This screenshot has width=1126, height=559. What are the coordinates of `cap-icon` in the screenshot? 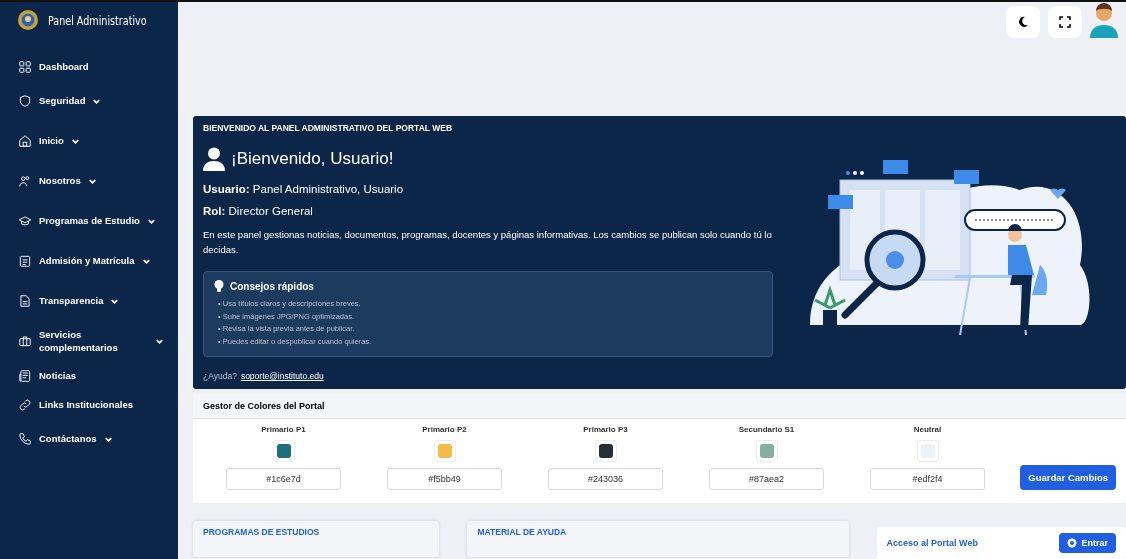 It's located at (25, 221).